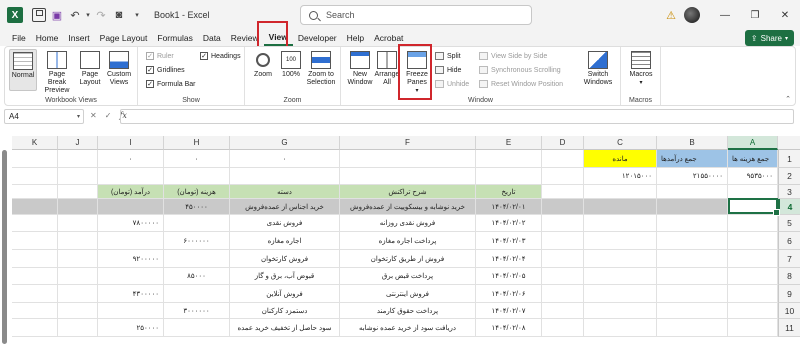 The height and width of the screenshot is (347, 800). What do you see at coordinates (285, 143) in the screenshot?
I see `column-header-g: G` at bounding box center [285, 143].